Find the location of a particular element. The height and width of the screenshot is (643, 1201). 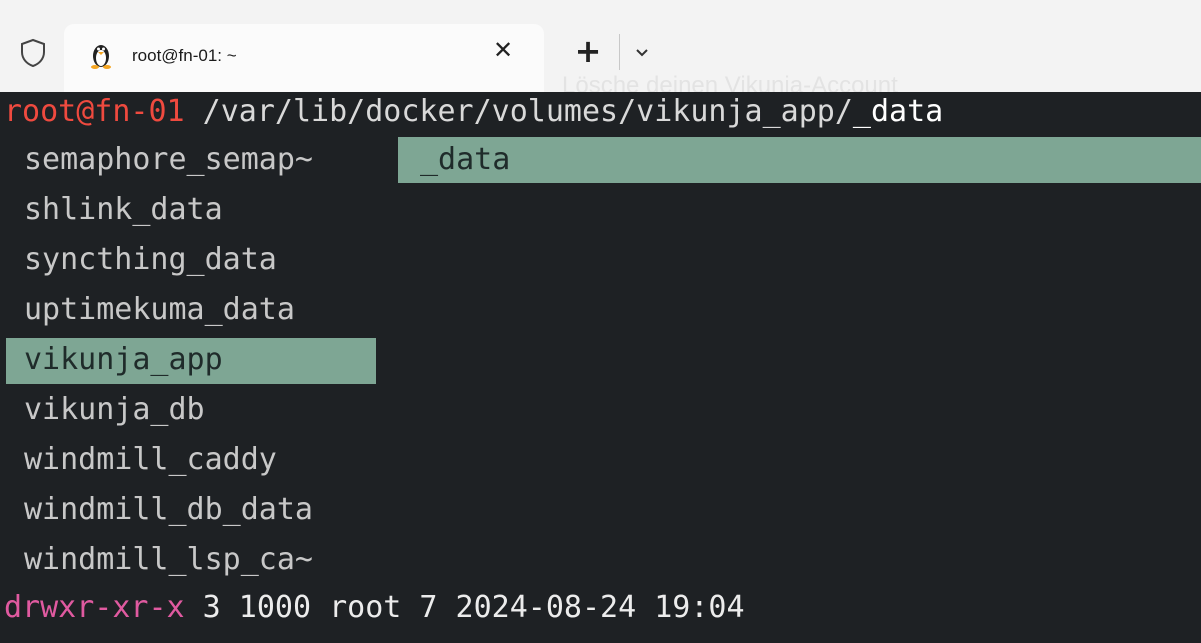

selection-highlight-right is located at coordinates (799, 160).